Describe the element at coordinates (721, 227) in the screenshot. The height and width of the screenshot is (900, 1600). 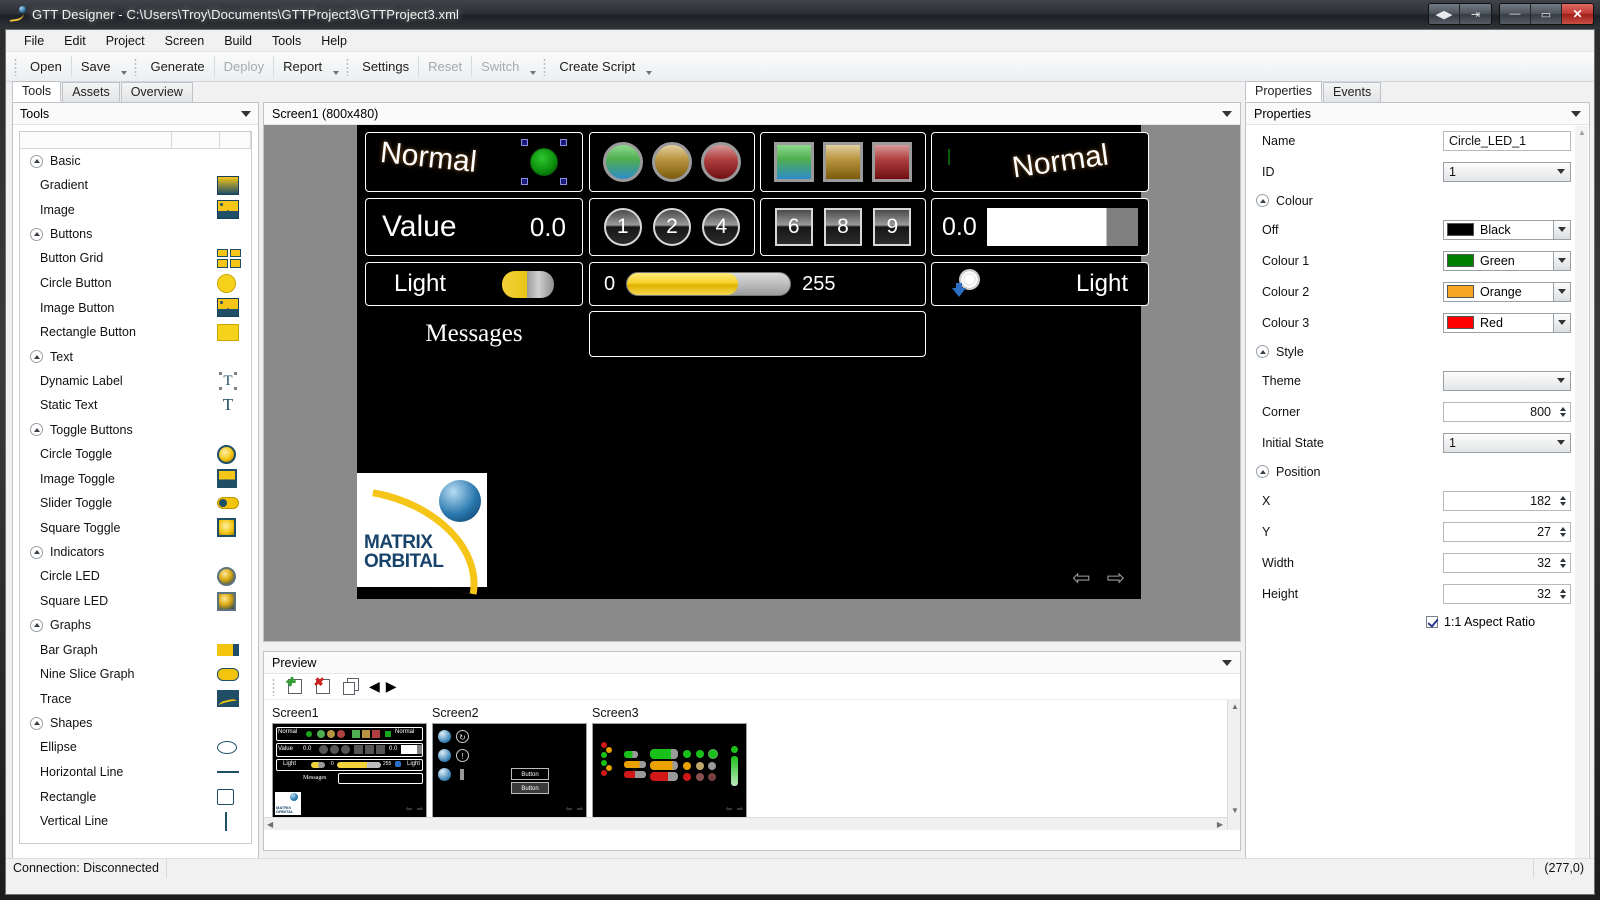
I see `number-circle-button: 4` at that location.